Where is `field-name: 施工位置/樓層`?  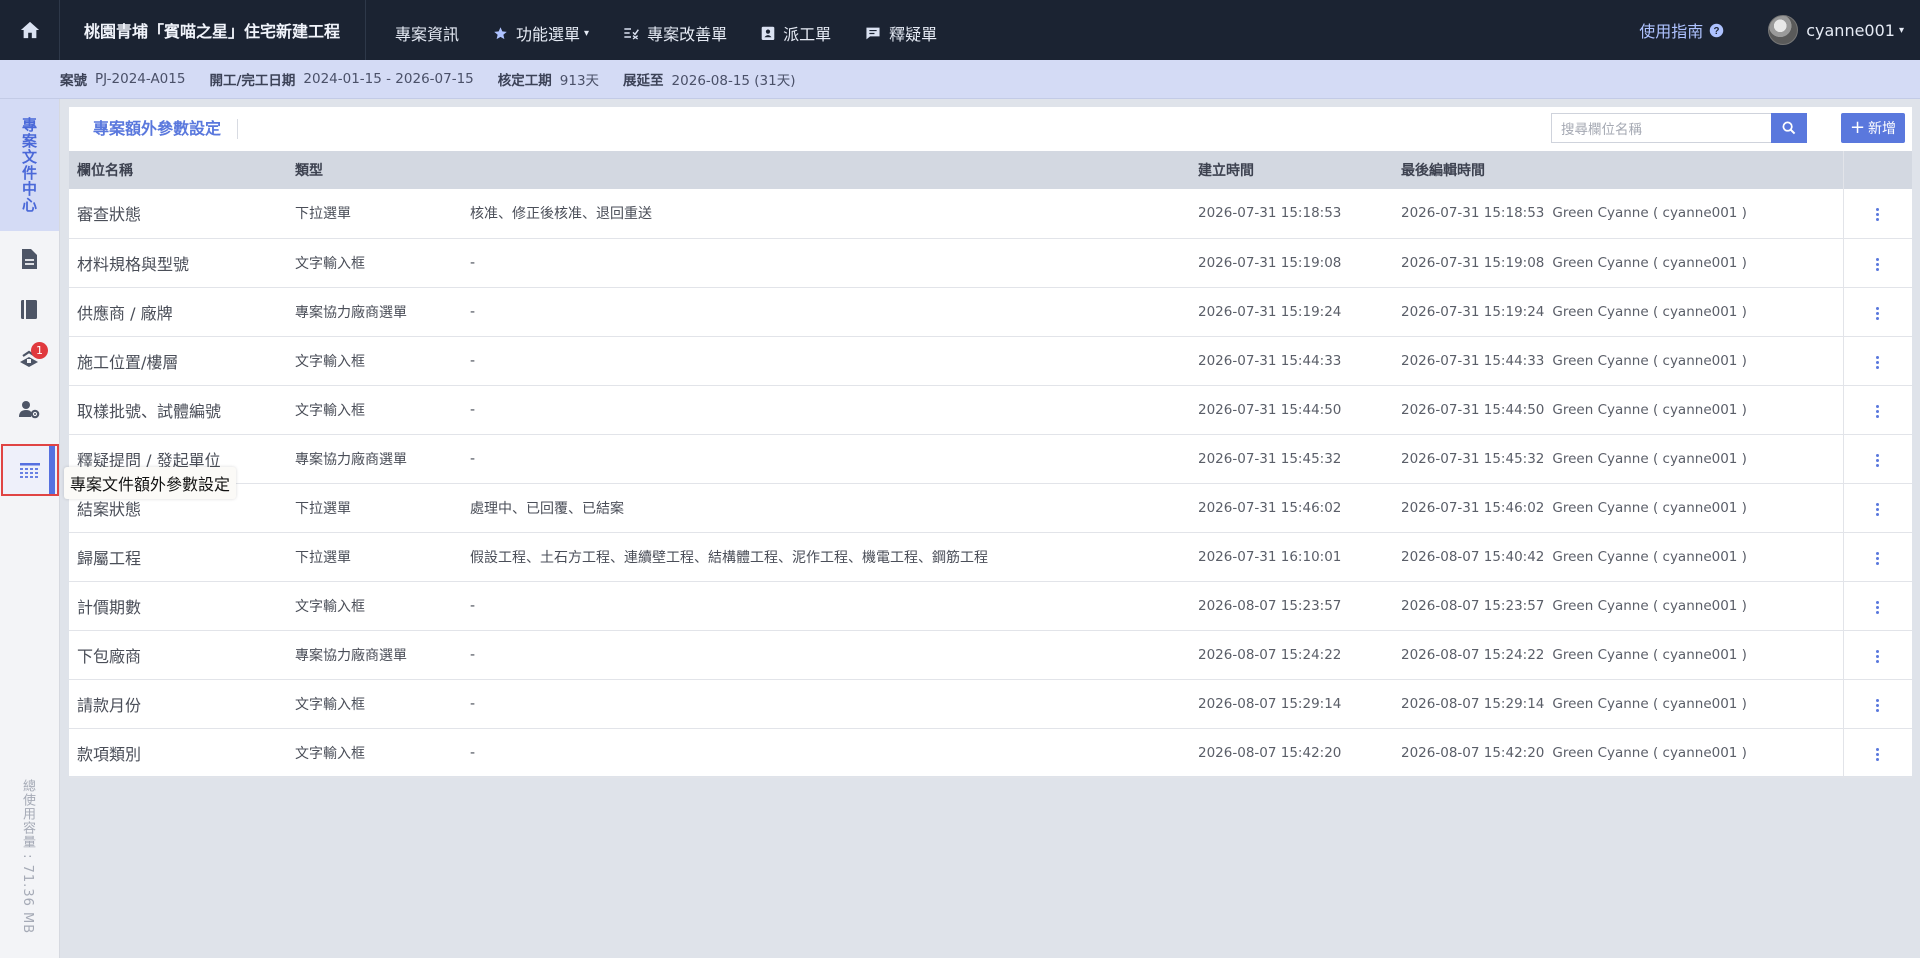 field-name: 施工位置/樓層 is located at coordinates (178, 361).